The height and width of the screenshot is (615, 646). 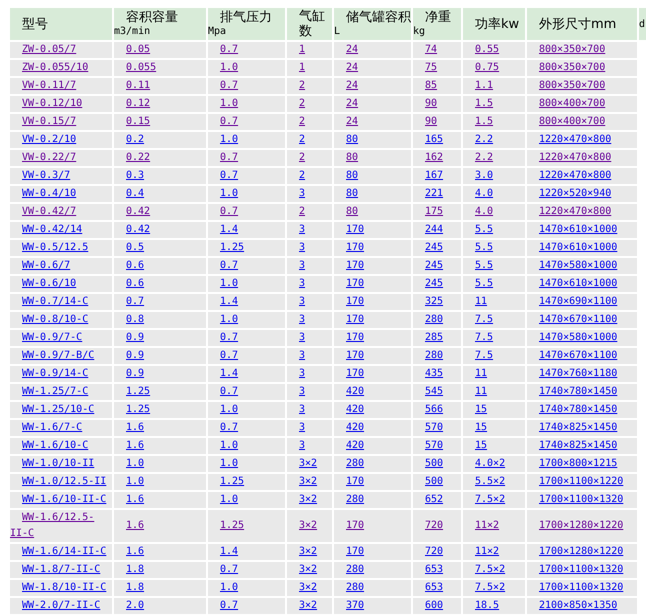 I want to click on spec-link: 221, so click(x=437, y=194).